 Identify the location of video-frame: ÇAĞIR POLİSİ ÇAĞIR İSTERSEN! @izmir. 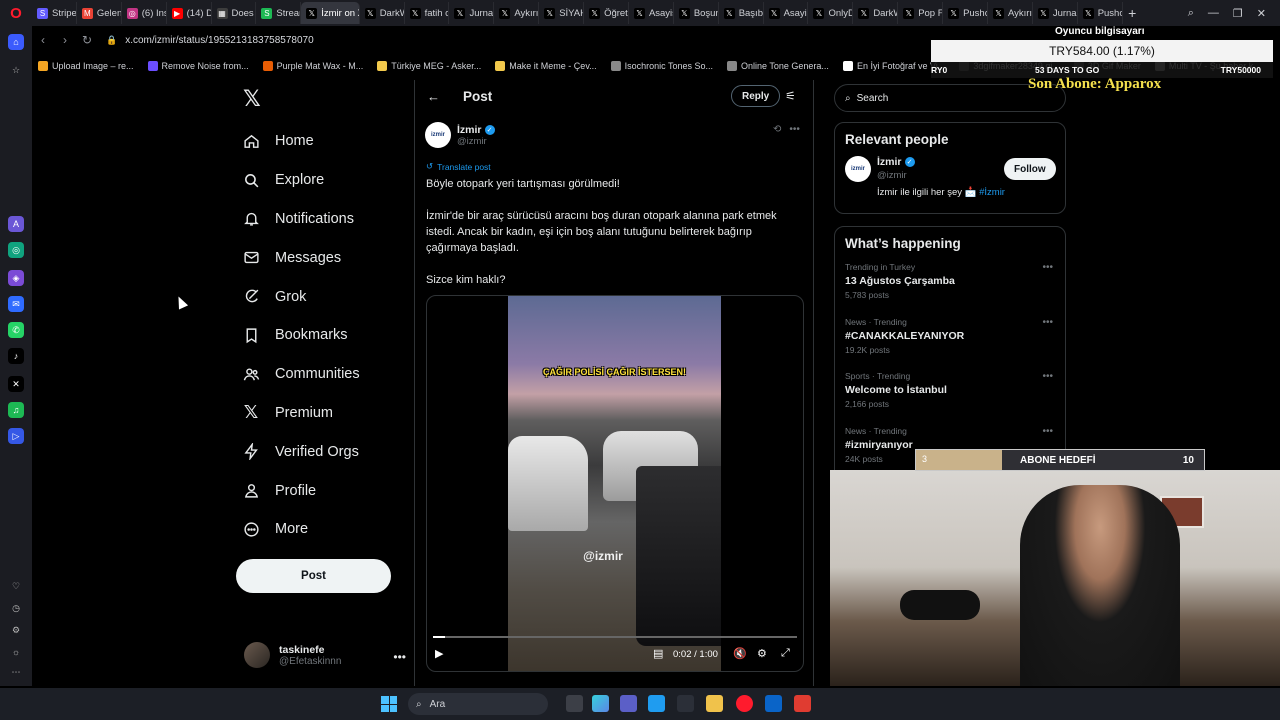
(614, 483).